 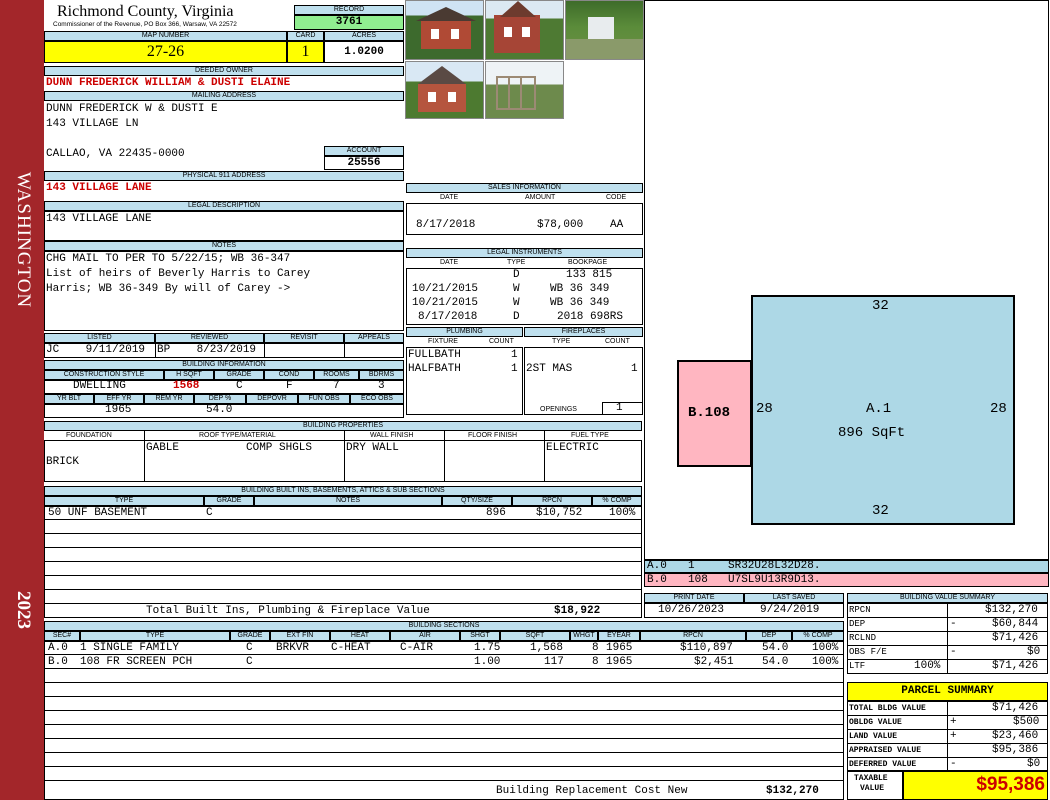 What do you see at coordinates (1026, 722) in the screenshot?
I see `ps-obldg-value: $500` at bounding box center [1026, 722].